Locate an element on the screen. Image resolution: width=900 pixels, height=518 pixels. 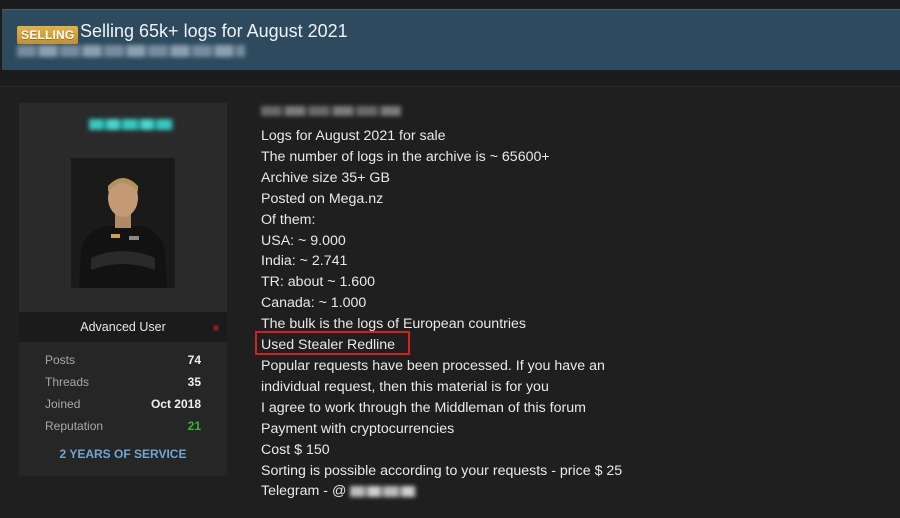
username-redacted is located at coordinates (131, 124).